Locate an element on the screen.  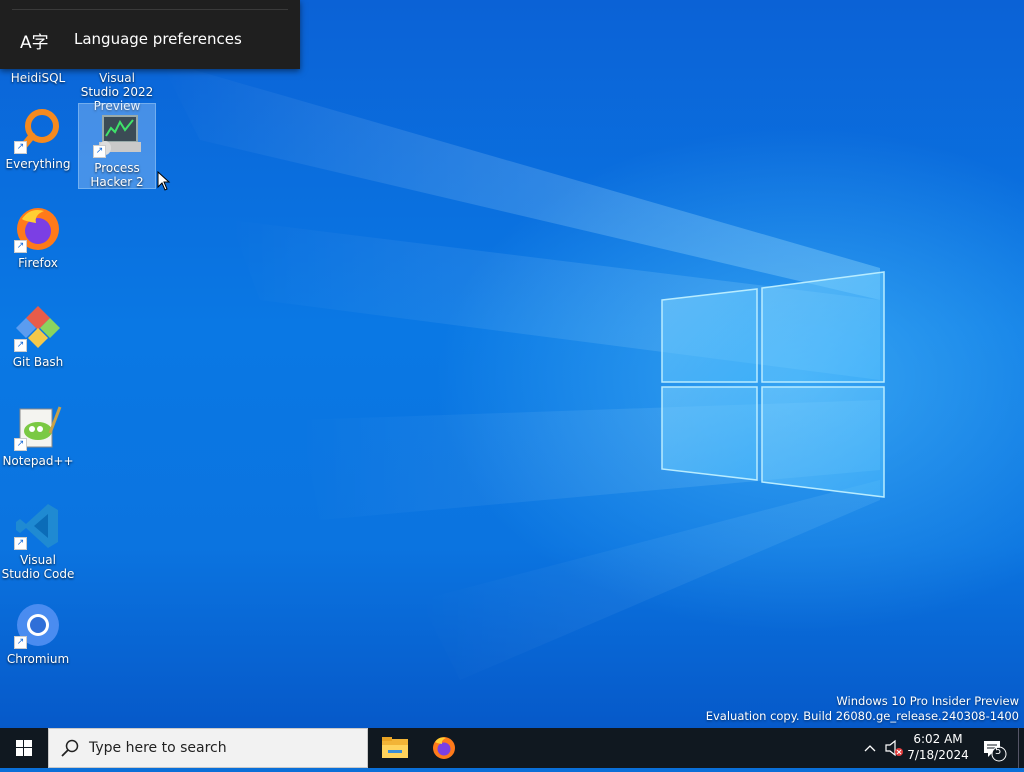
desktop-icon-label: Notepad++ is located at coordinates (38, 461).